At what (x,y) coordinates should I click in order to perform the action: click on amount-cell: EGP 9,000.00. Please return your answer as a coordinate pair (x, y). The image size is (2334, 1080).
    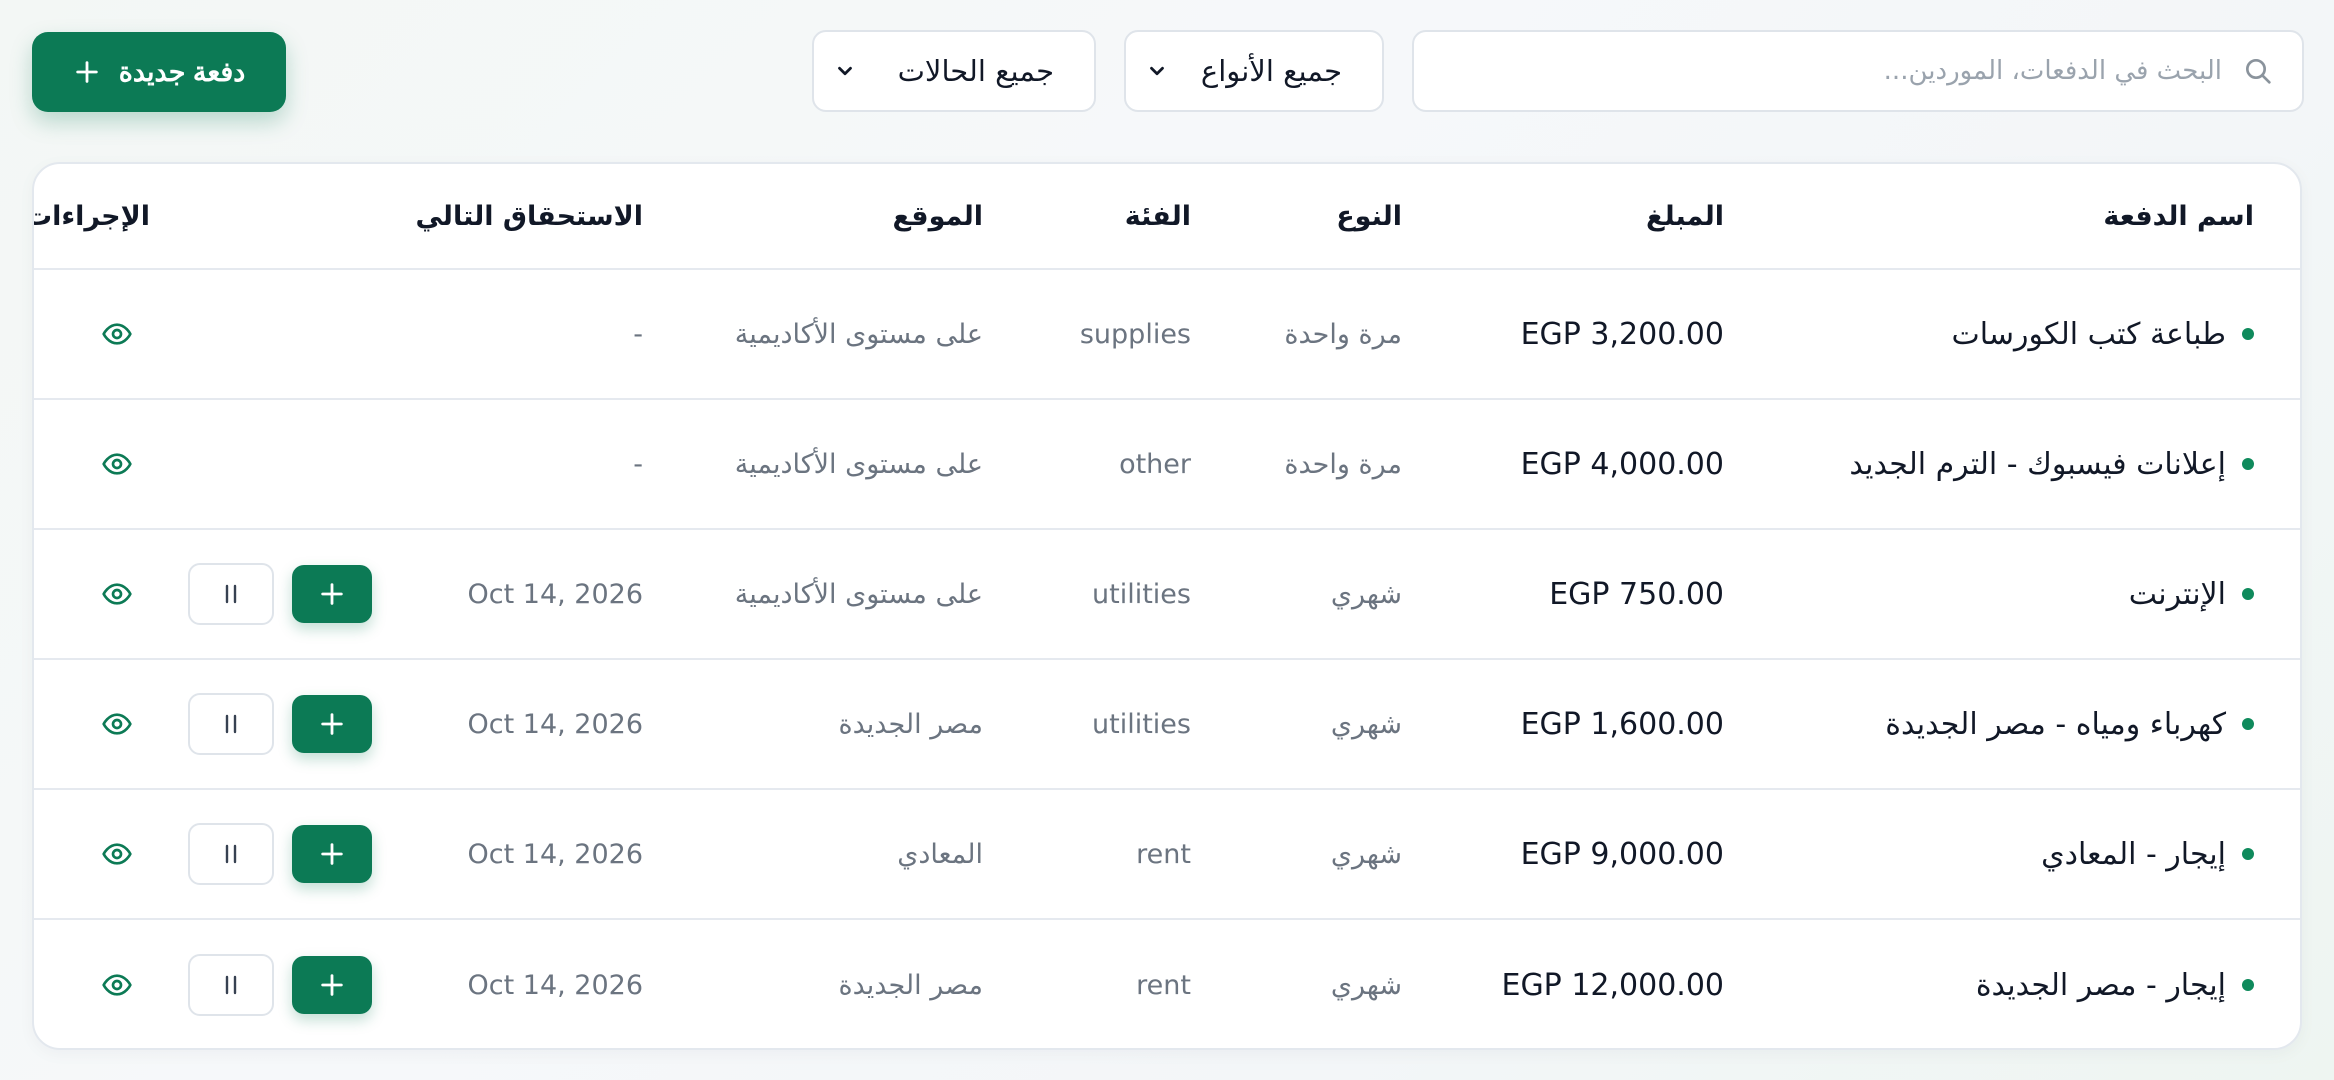
    Looking at the image, I should click on (1622, 854).